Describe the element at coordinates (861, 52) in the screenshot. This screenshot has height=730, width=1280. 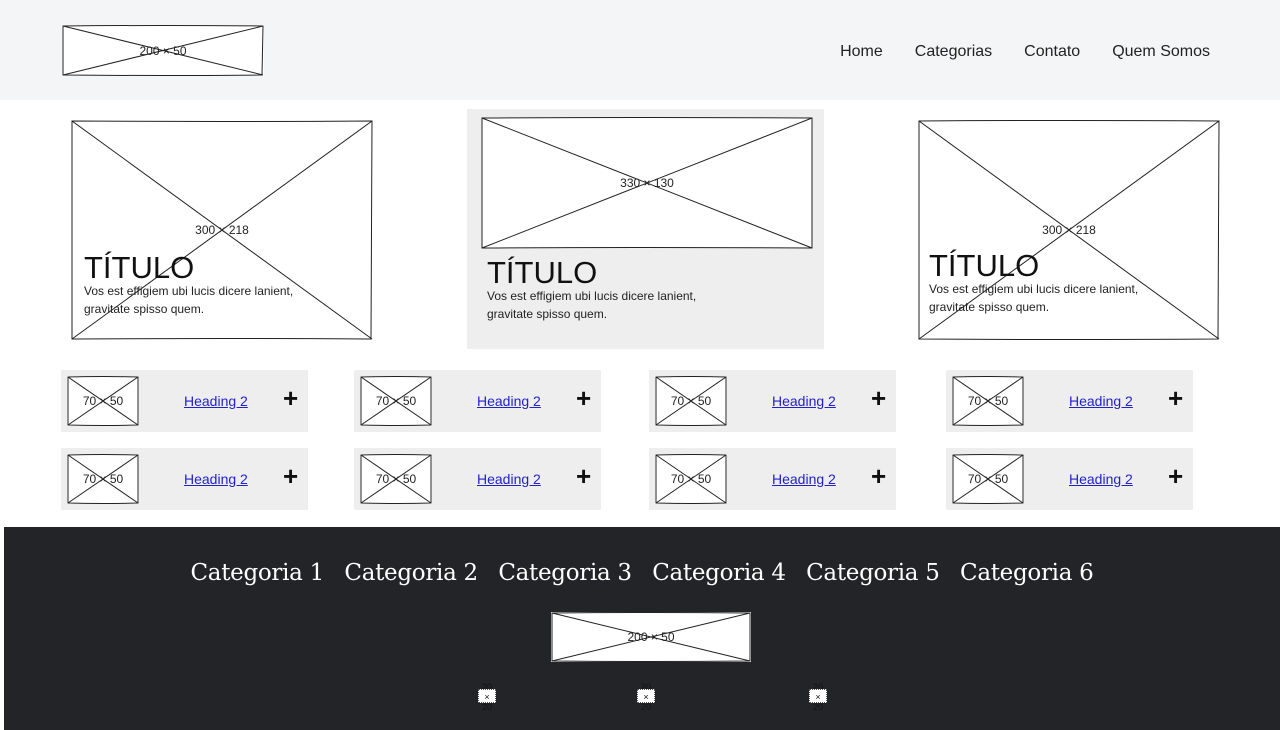
I see `nav-home: Home` at that location.